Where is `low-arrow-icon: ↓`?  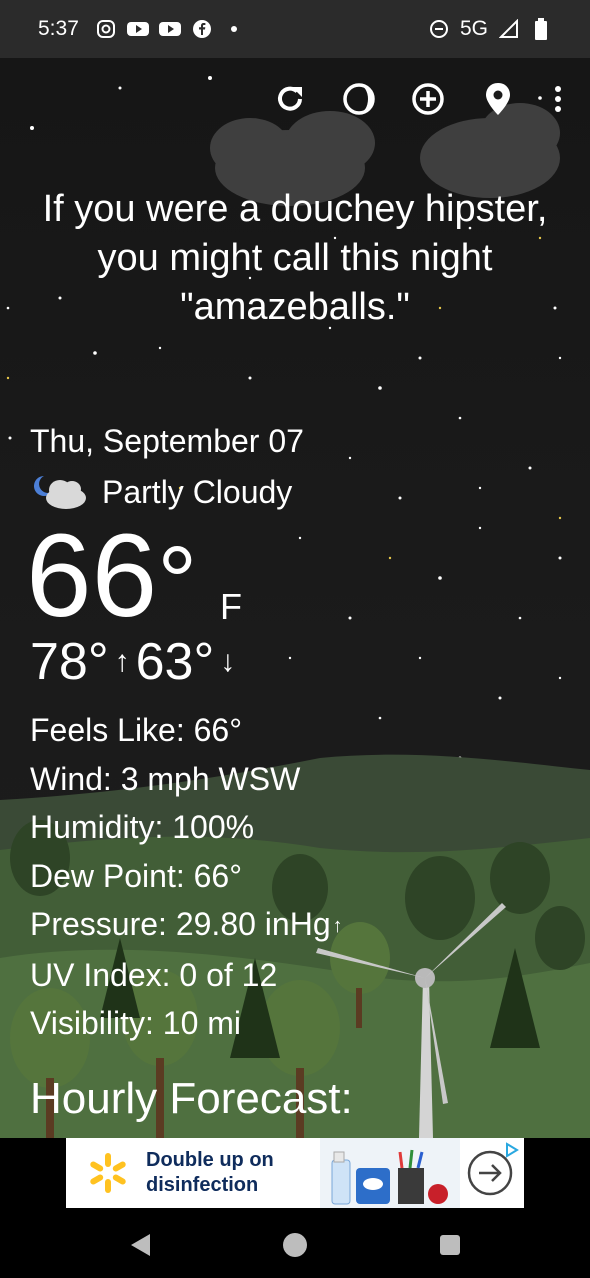 low-arrow-icon: ↓ is located at coordinates (228, 661).